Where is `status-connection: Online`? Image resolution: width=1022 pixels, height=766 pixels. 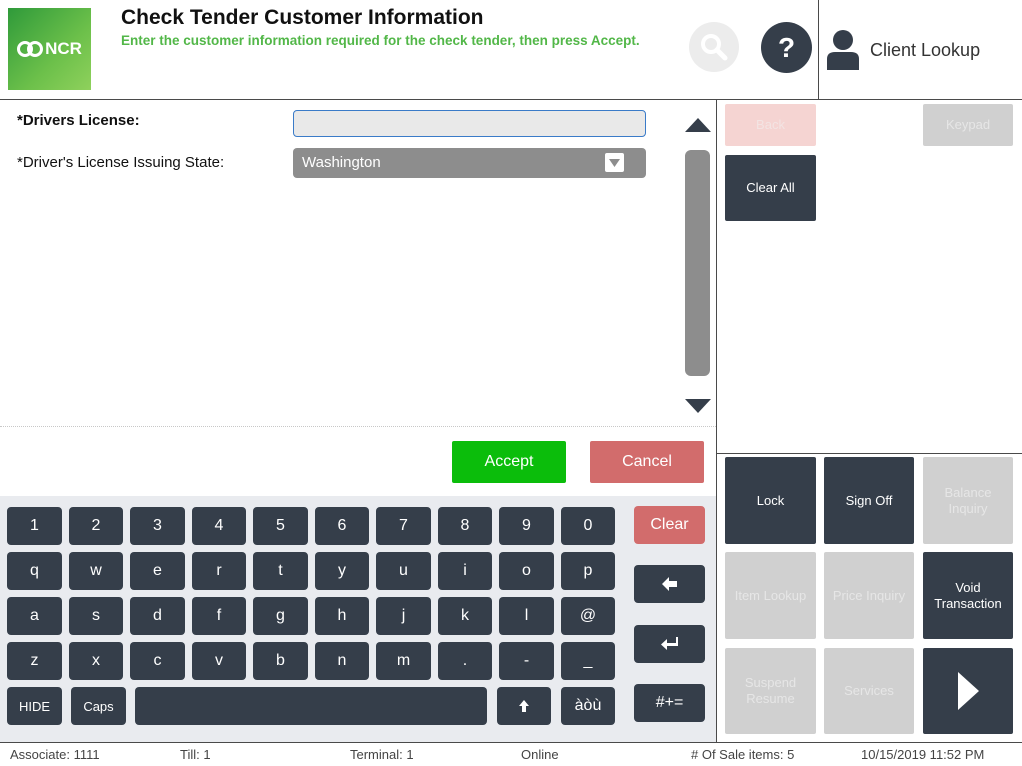
status-connection: Online is located at coordinates (540, 754).